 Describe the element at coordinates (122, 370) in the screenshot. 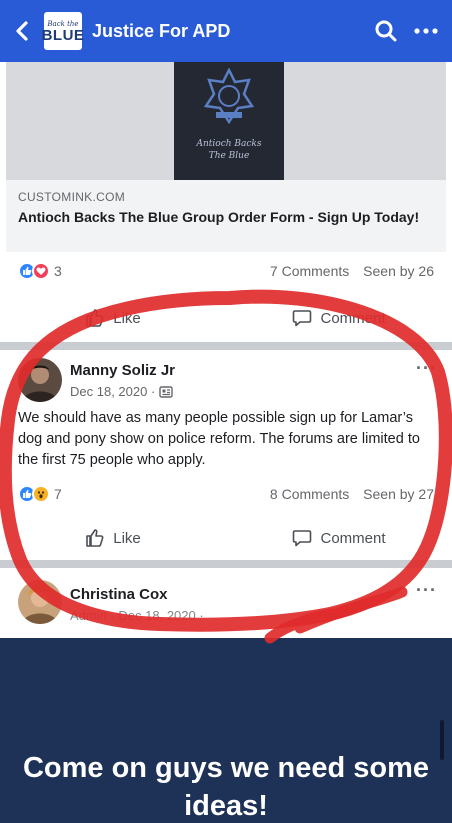

I see `post-author: Manny Soliz Jr` at that location.